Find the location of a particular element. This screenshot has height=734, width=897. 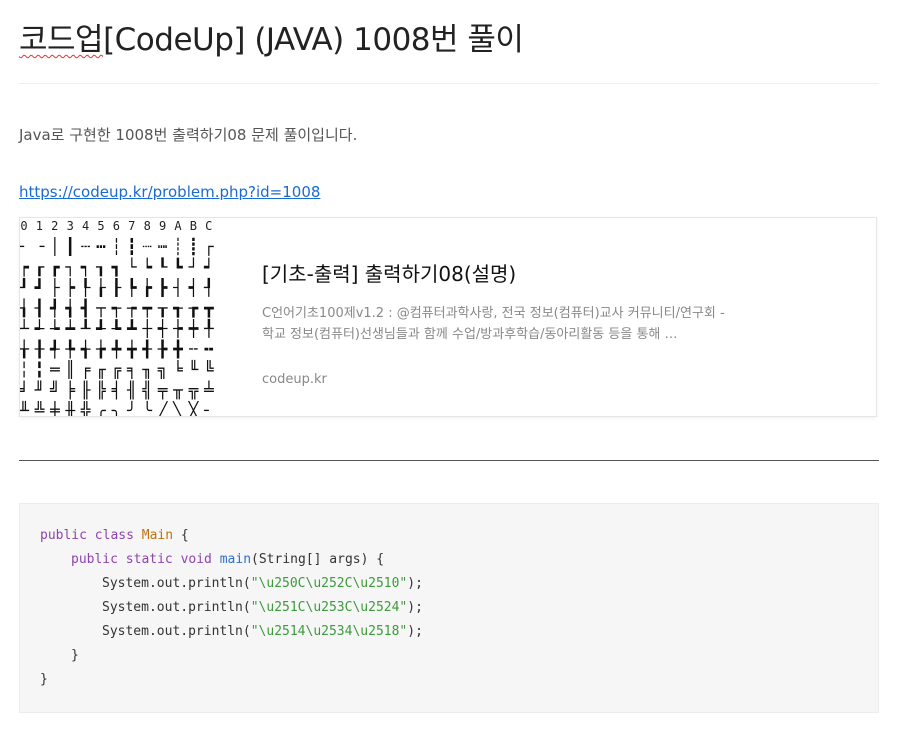

thumbnail-glyph: ┳ is located at coordinates (208, 309).